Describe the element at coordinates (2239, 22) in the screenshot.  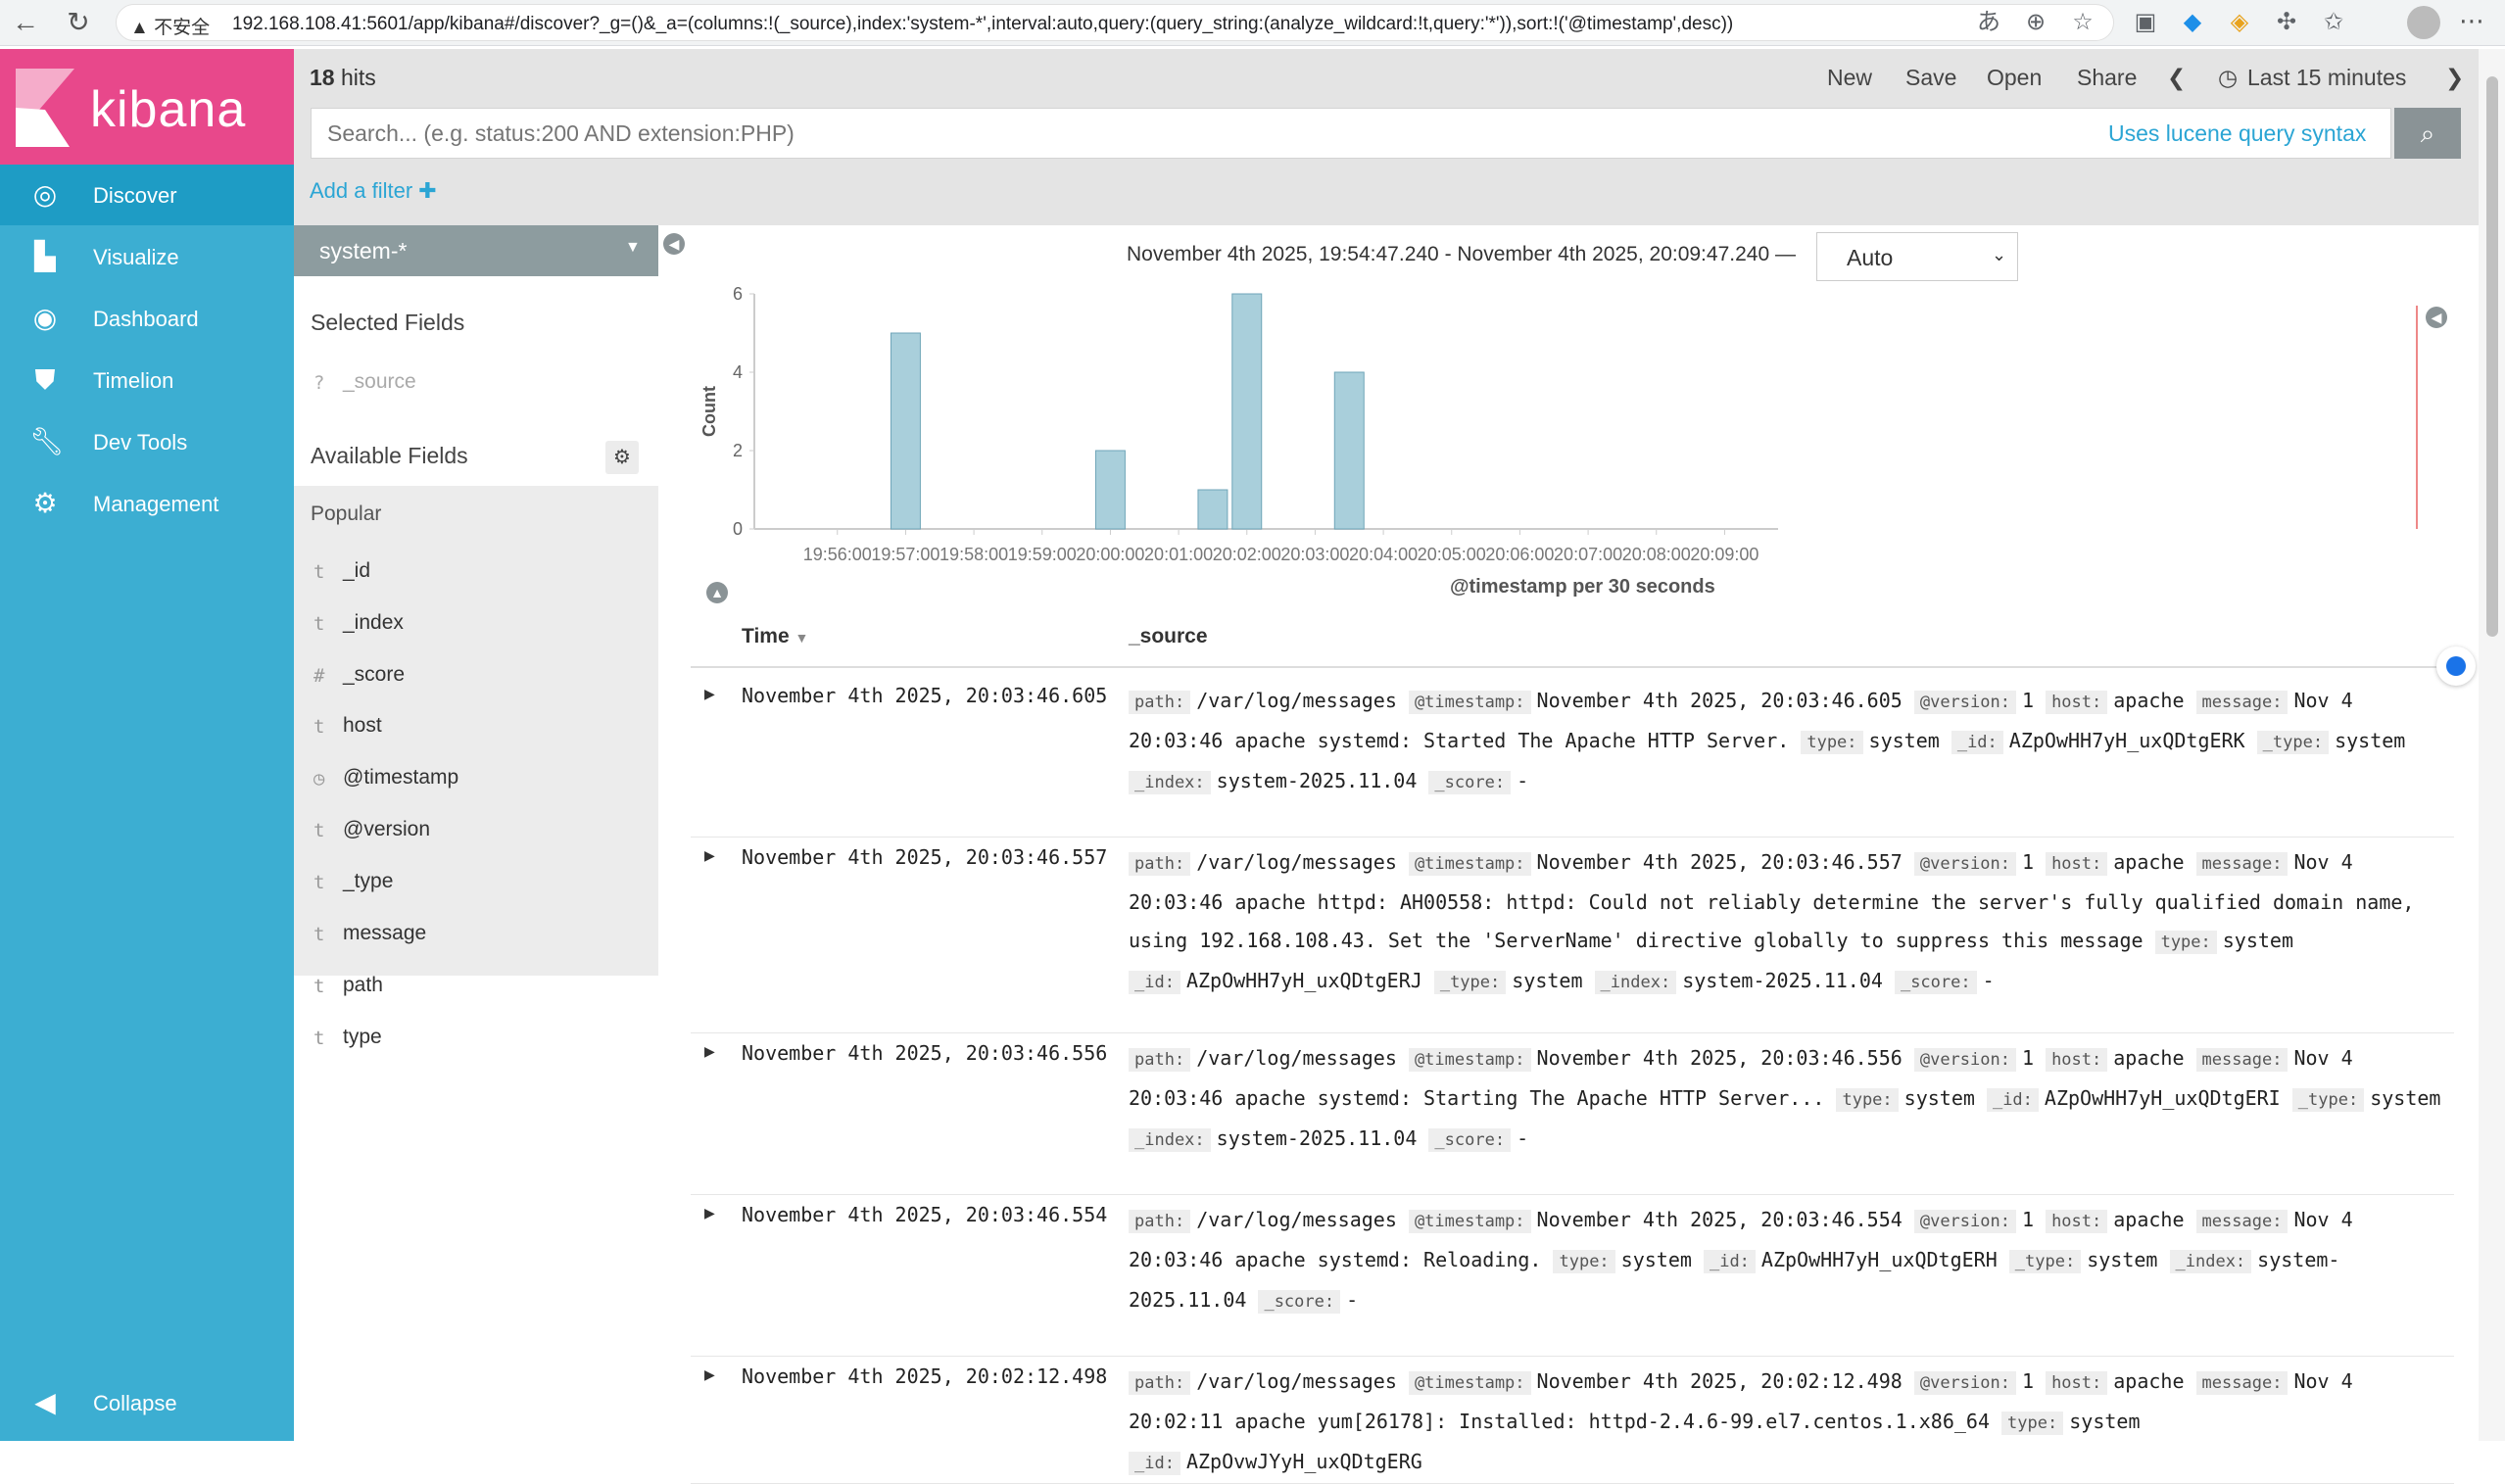
I see `extension-shield-icon: ◈` at that location.